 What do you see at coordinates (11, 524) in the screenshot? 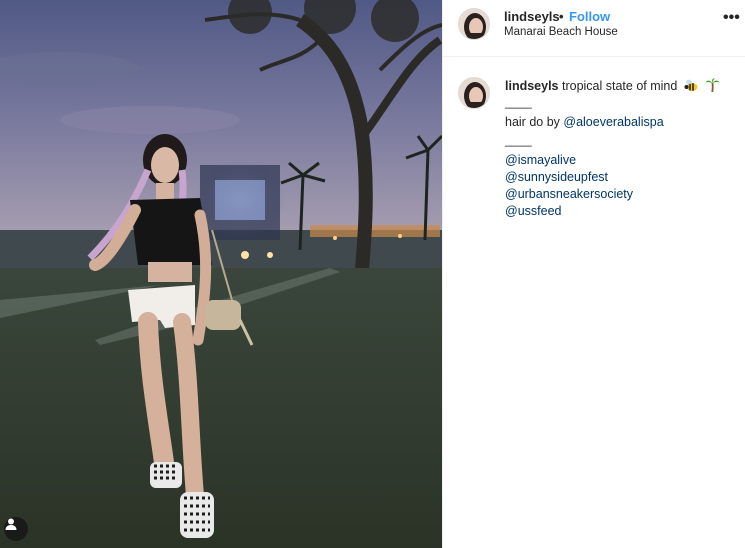
I see `person-icon` at bounding box center [11, 524].